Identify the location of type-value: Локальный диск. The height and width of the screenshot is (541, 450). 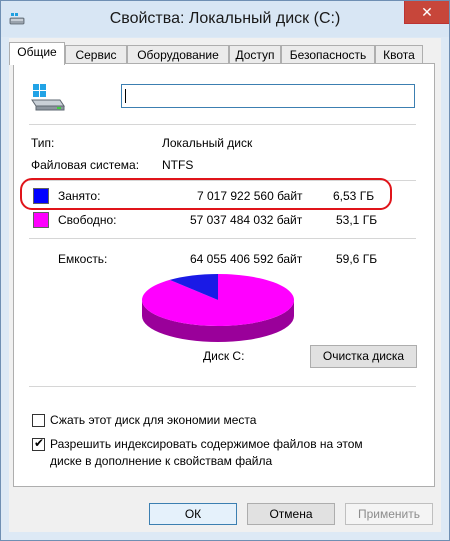
(207, 143).